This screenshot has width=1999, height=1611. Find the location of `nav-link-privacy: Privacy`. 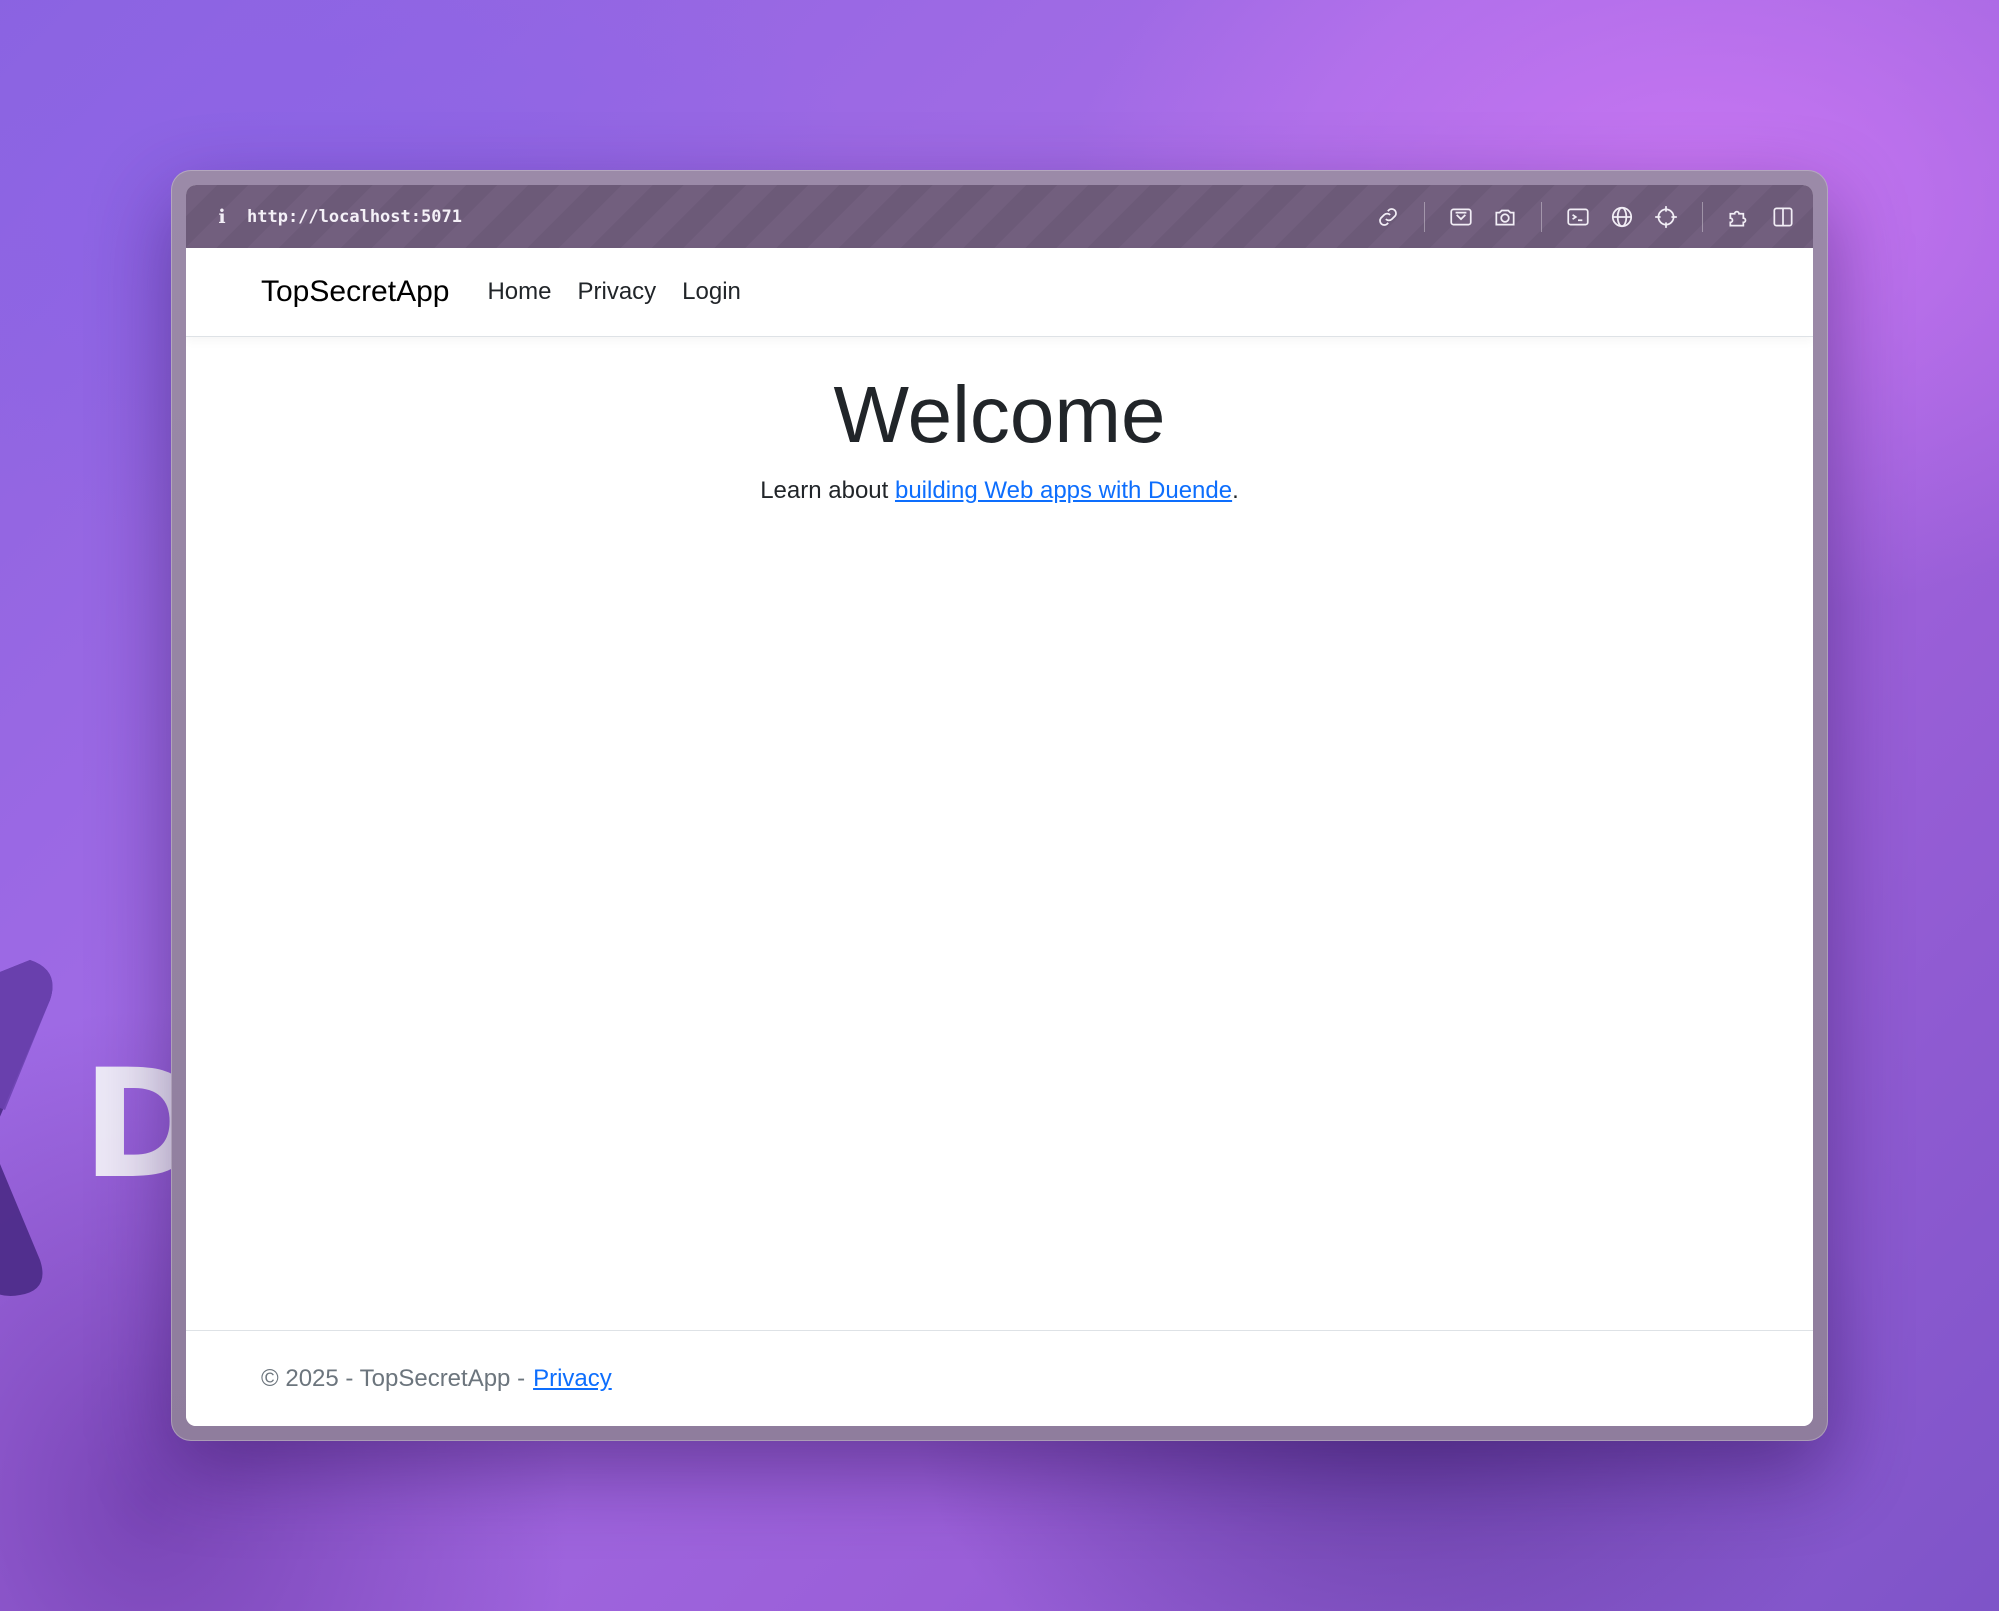

nav-link-privacy: Privacy is located at coordinates (616, 292).